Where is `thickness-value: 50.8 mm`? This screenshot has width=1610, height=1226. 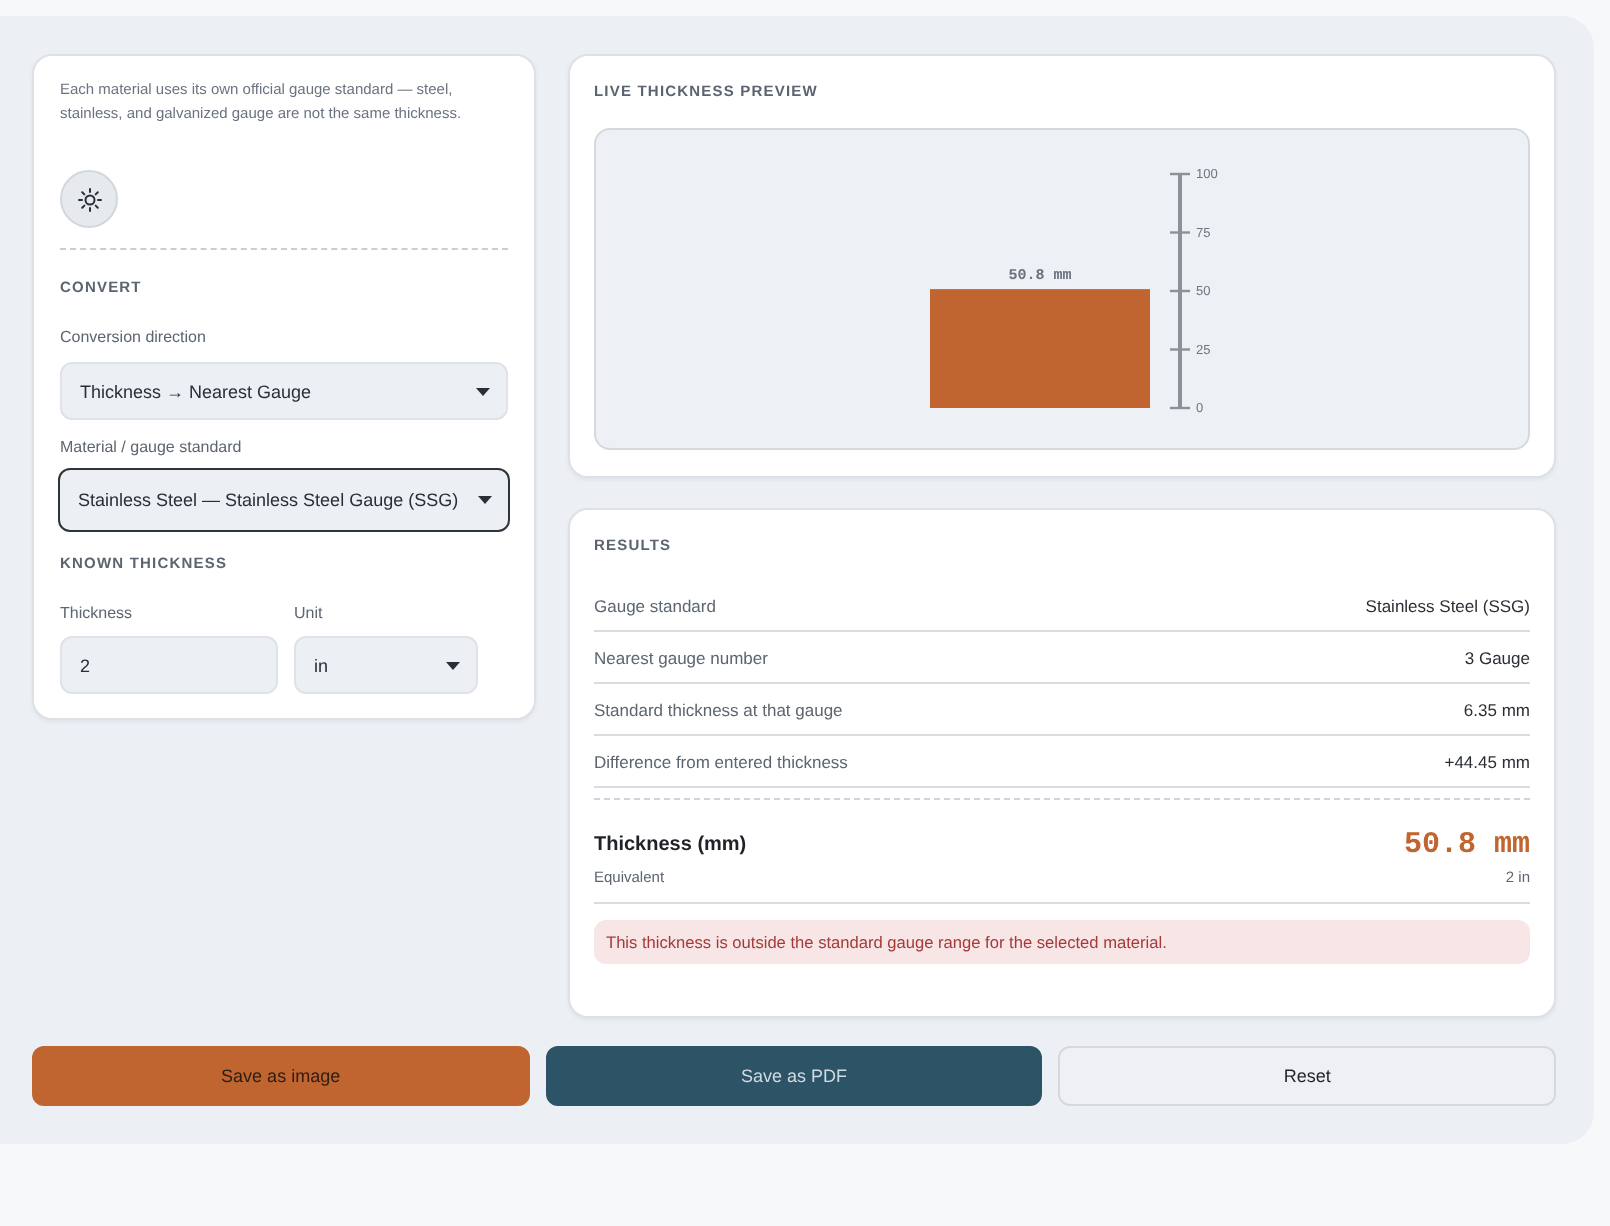
thickness-value: 50.8 mm is located at coordinates (1466, 844).